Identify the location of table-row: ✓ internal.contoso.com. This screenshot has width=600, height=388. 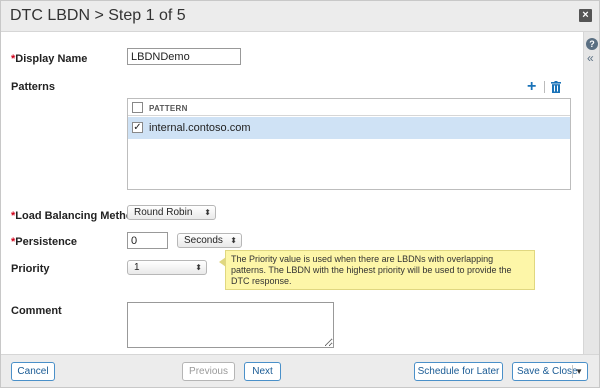
(349, 128).